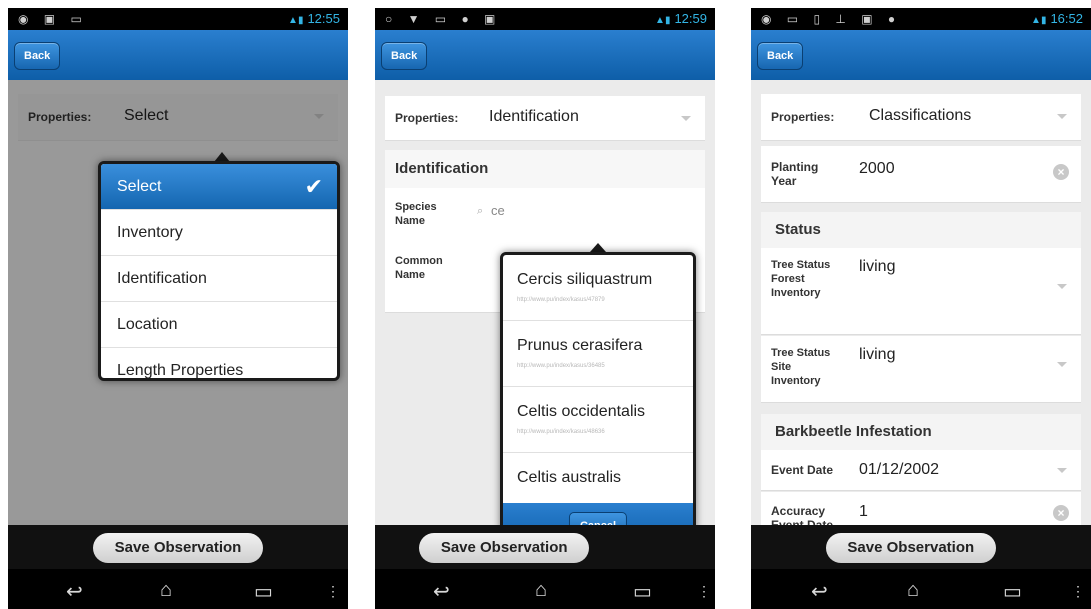  Describe the element at coordinates (921, 19) in the screenshot. I see `status-bar: ◉ ▭ ▯ ⊥ ▣ ● ▲▮ 16:52` at that location.